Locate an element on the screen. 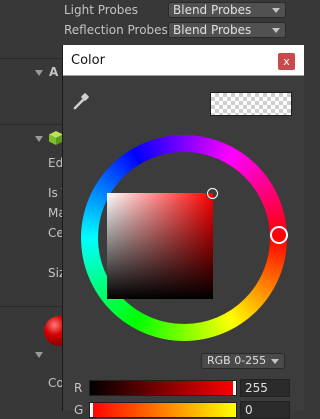 This screenshot has width=320, height=419. window-title: Color is located at coordinates (88, 60).